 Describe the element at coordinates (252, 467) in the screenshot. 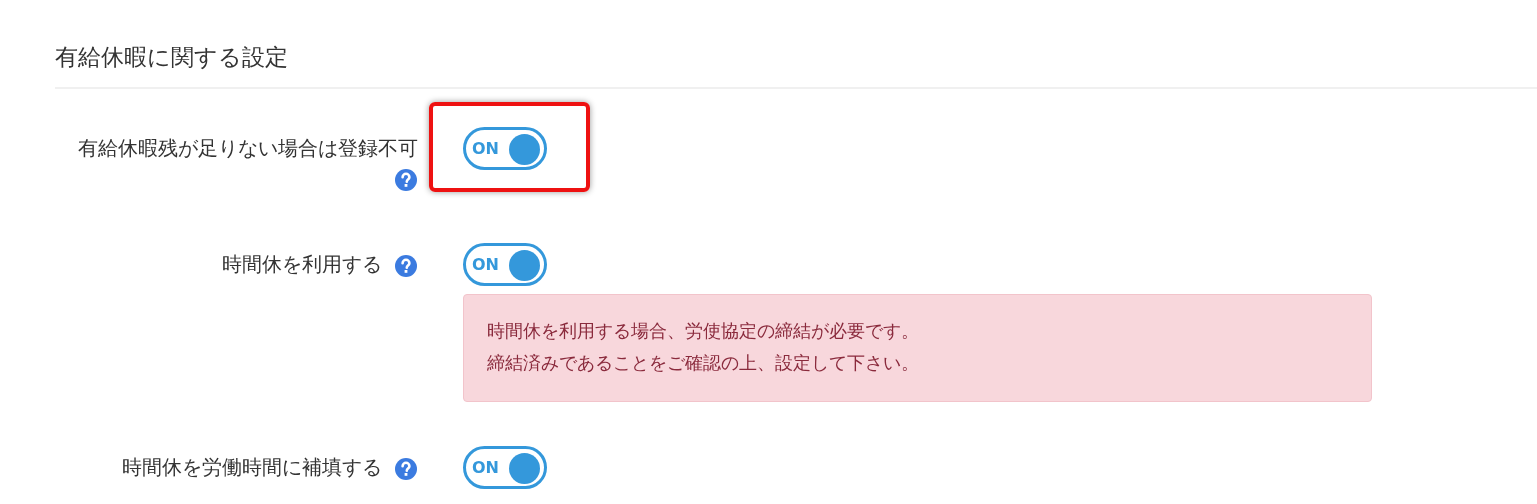

I see `setting-label: 時間休を労働時間に補填する` at that location.